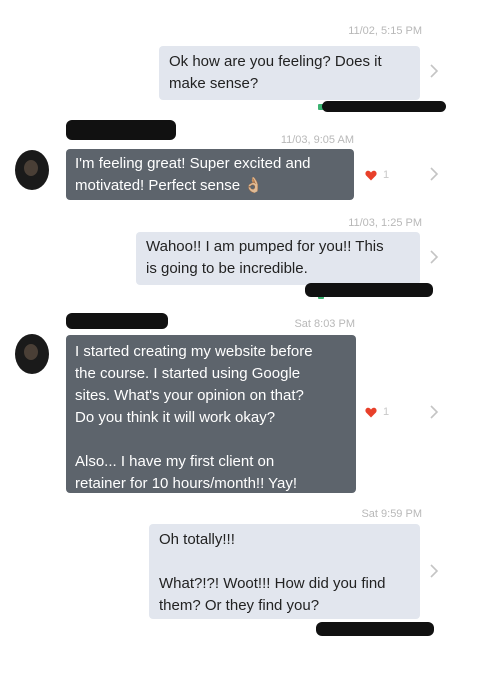 Image resolution: width=492 pixels, height=692 pixels. Describe the element at coordinates (385, 223) in the screenshot. I see `timestamp: 11/03, 1:25 PM` at that location.